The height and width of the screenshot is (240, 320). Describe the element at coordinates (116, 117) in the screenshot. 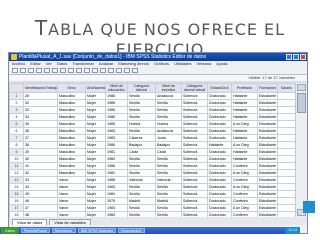

I see `table-cell: 1986` at that location.